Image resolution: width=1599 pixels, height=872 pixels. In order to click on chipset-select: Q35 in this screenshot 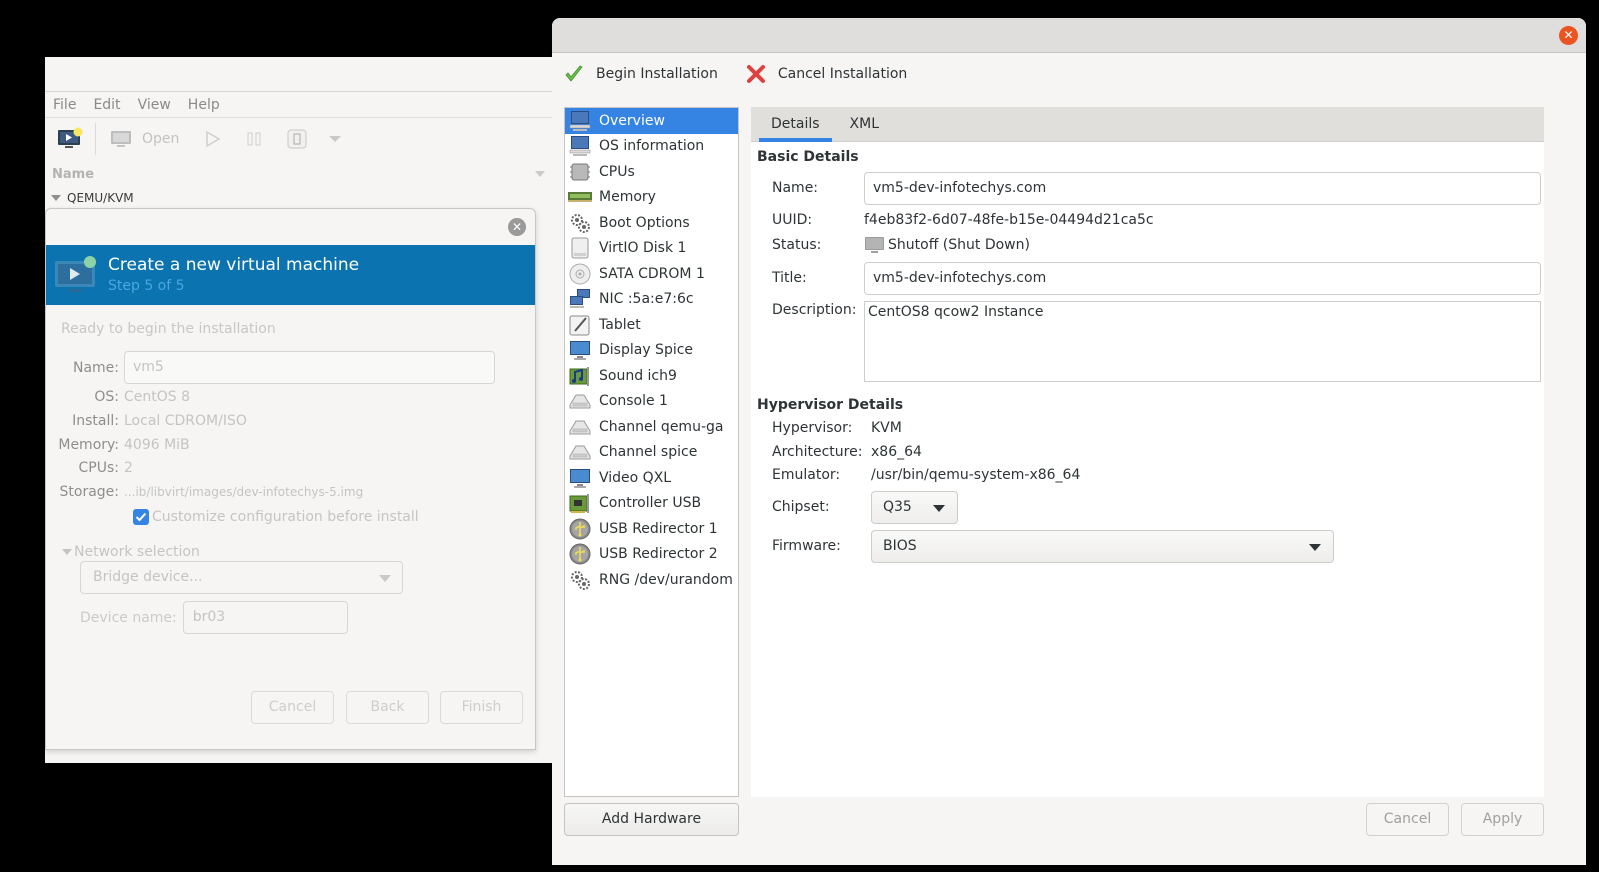, I will do `click(914, 507)`.